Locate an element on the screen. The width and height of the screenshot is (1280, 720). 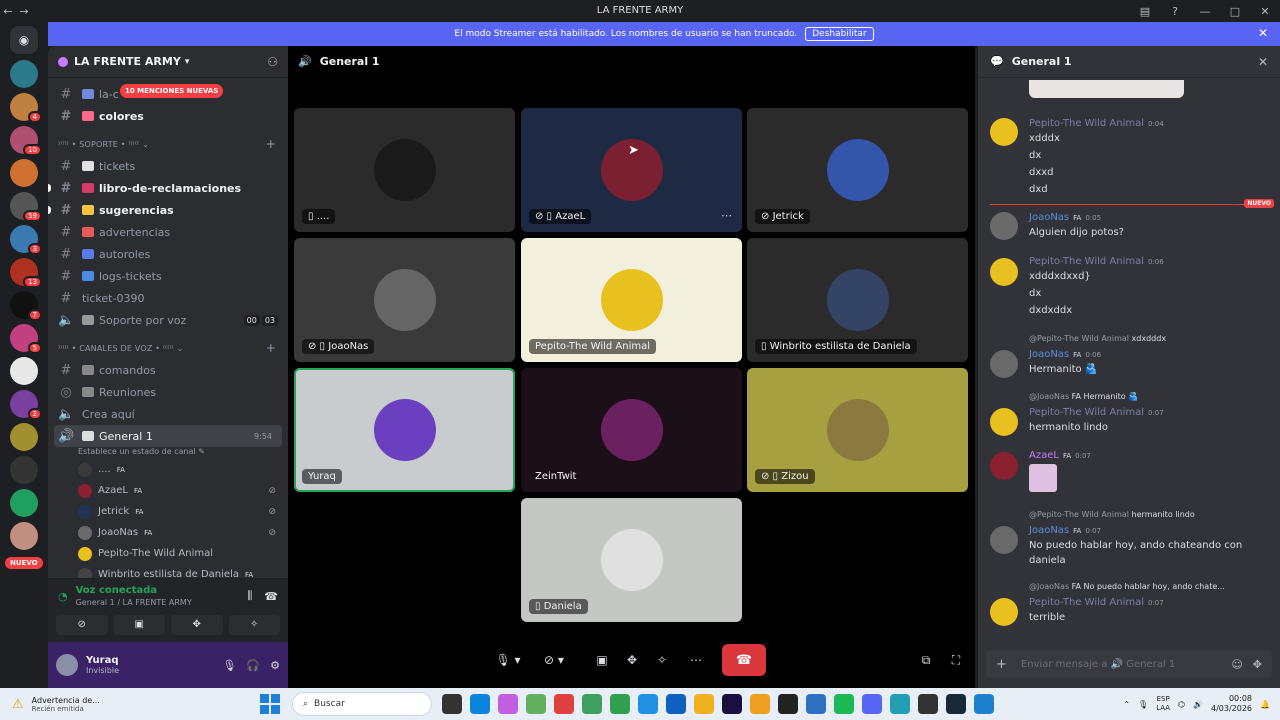
reply-preview: @Pepito-The Wild Animal hermanito lindo is located at coordinates (1112, 514).